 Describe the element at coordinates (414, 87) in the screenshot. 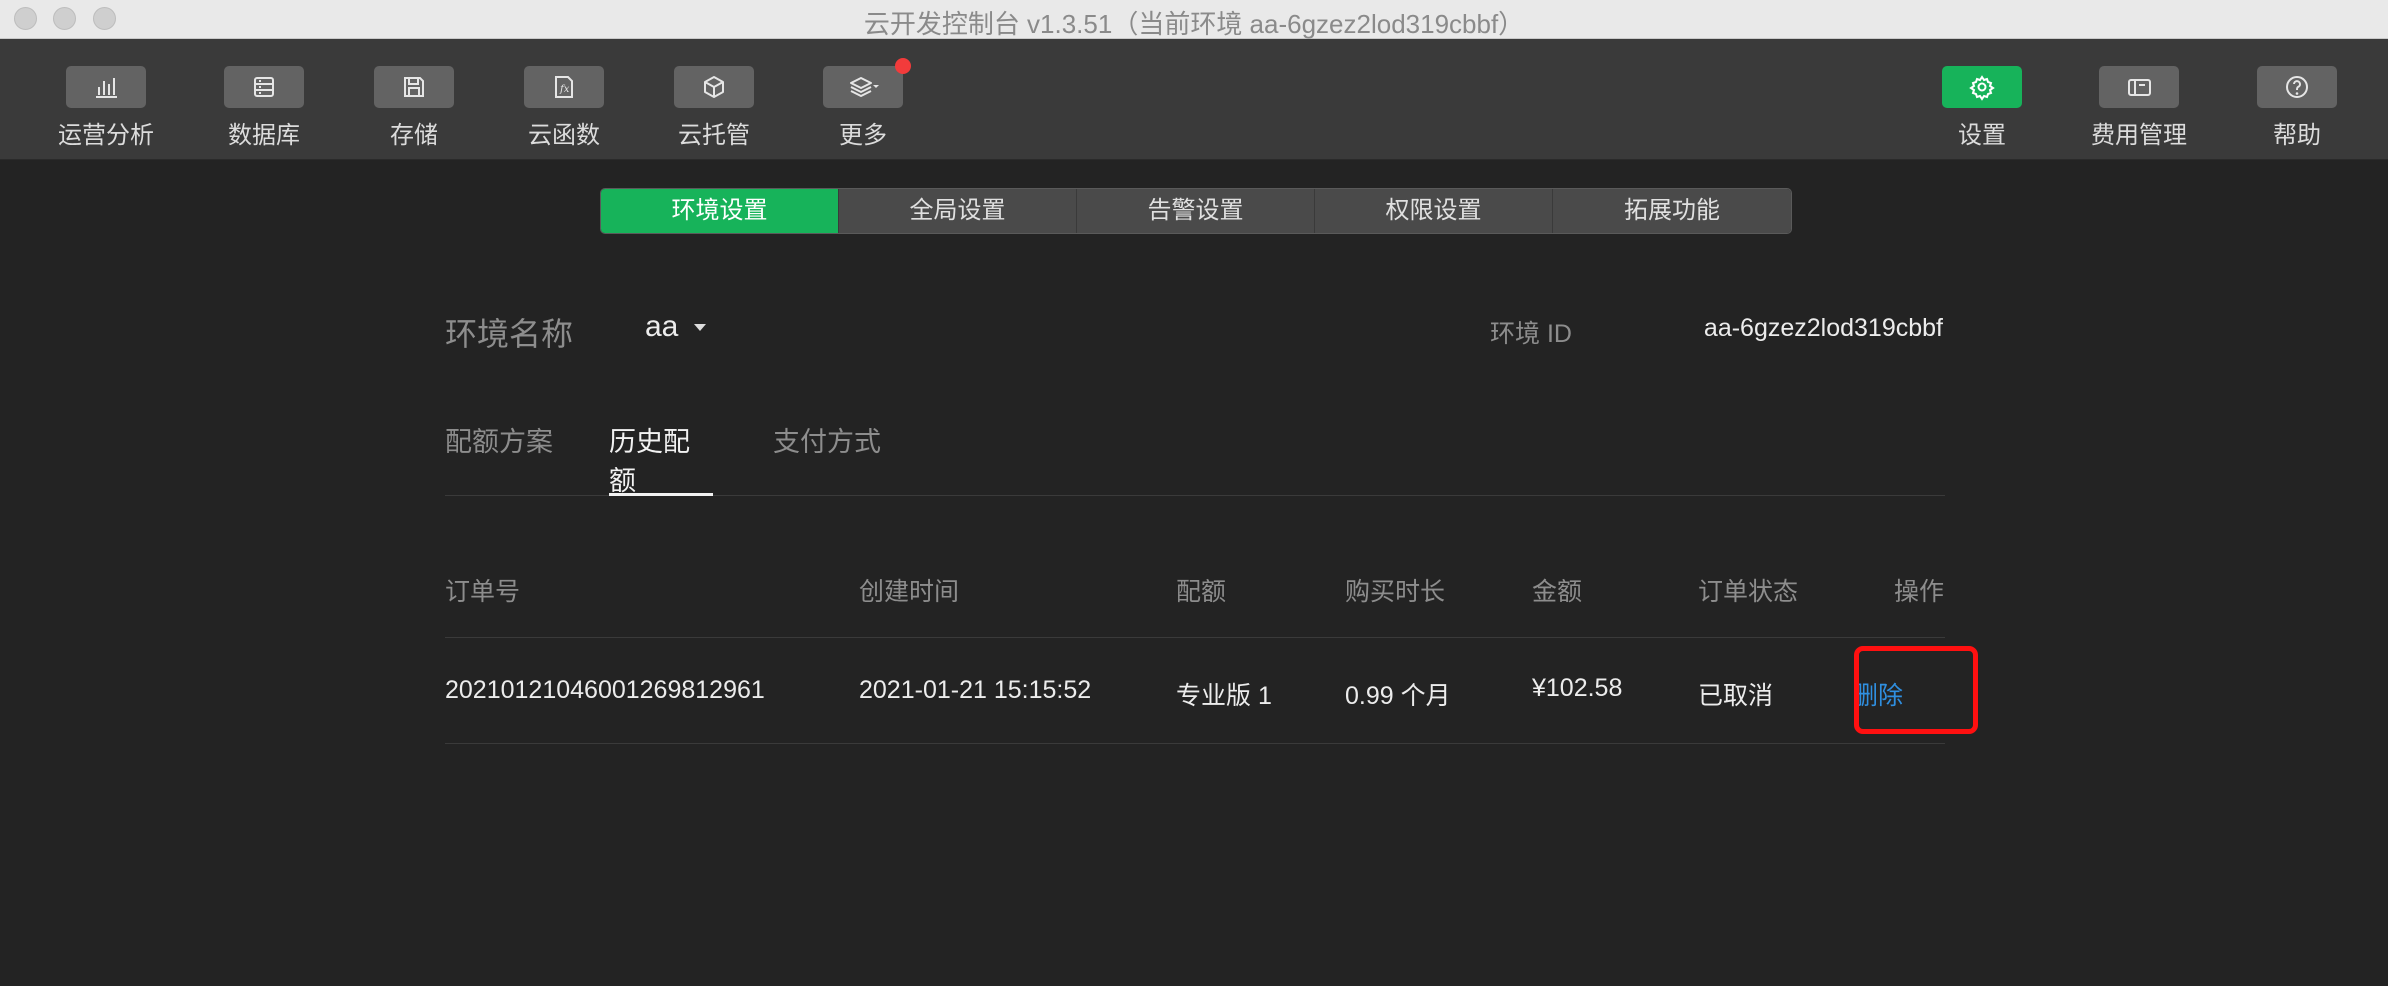

I see `save-disk-icon` at that location.